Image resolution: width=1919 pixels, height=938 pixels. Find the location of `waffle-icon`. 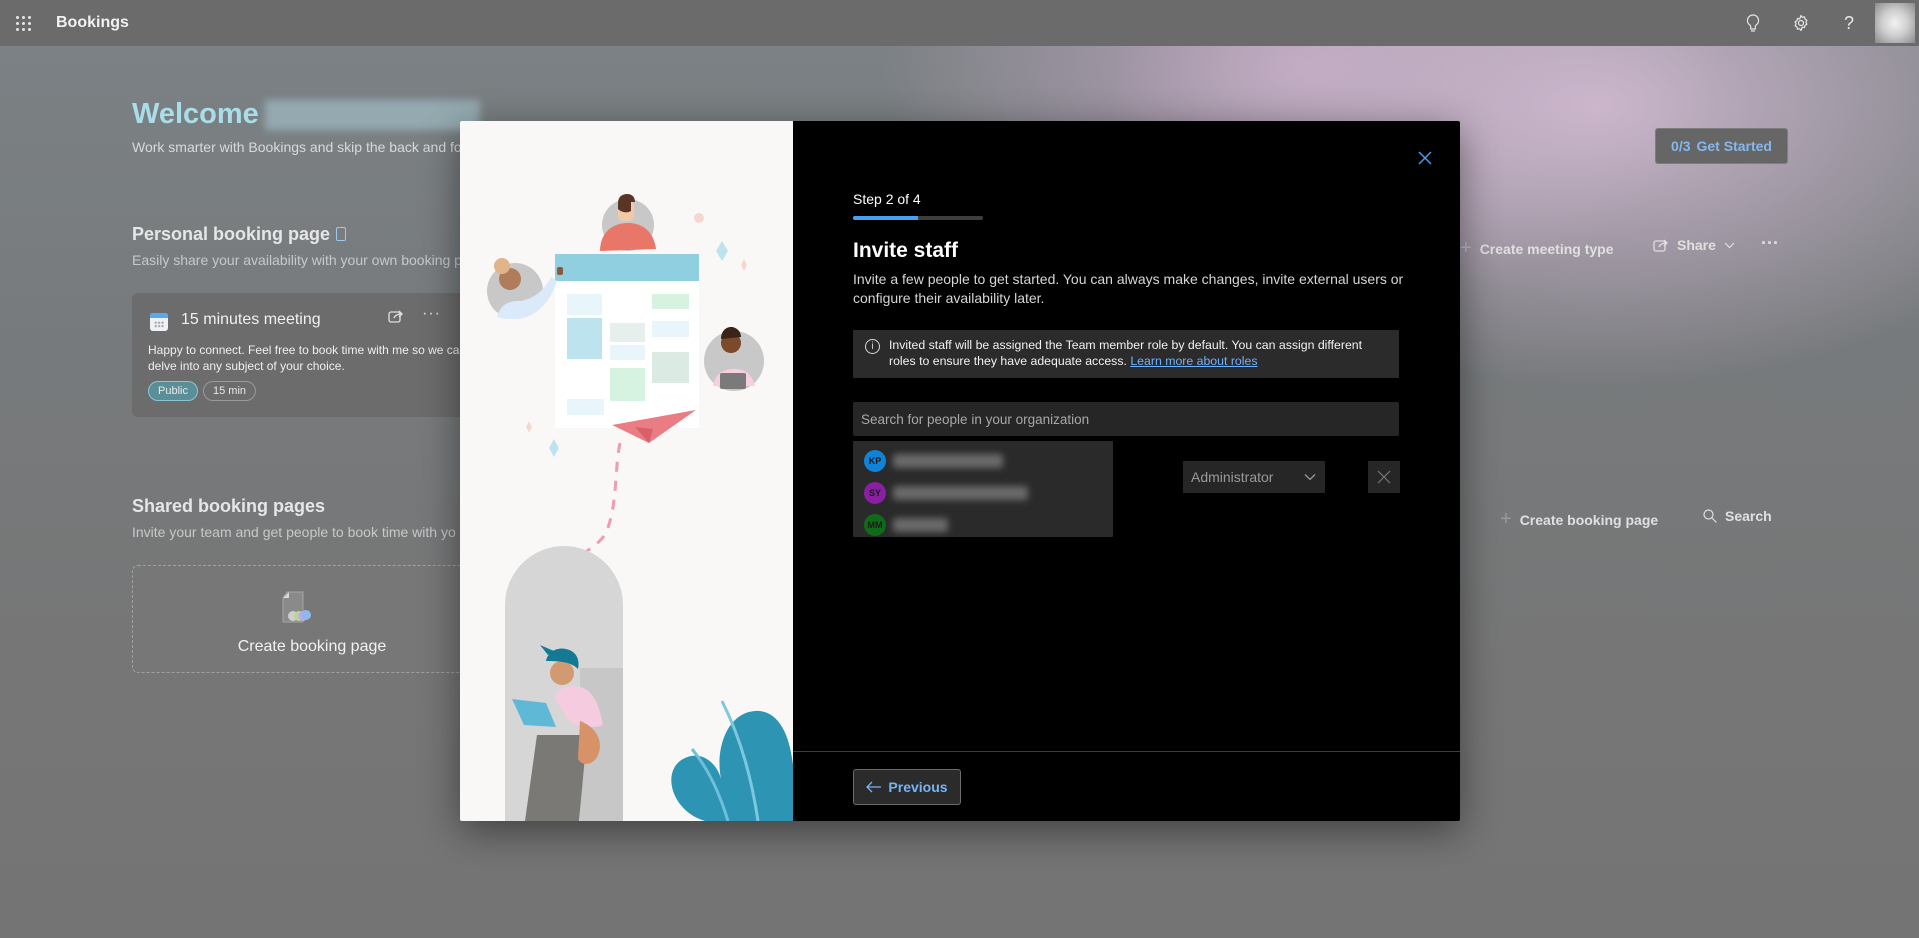

waffle-icon is located at coordinates (23, 23).